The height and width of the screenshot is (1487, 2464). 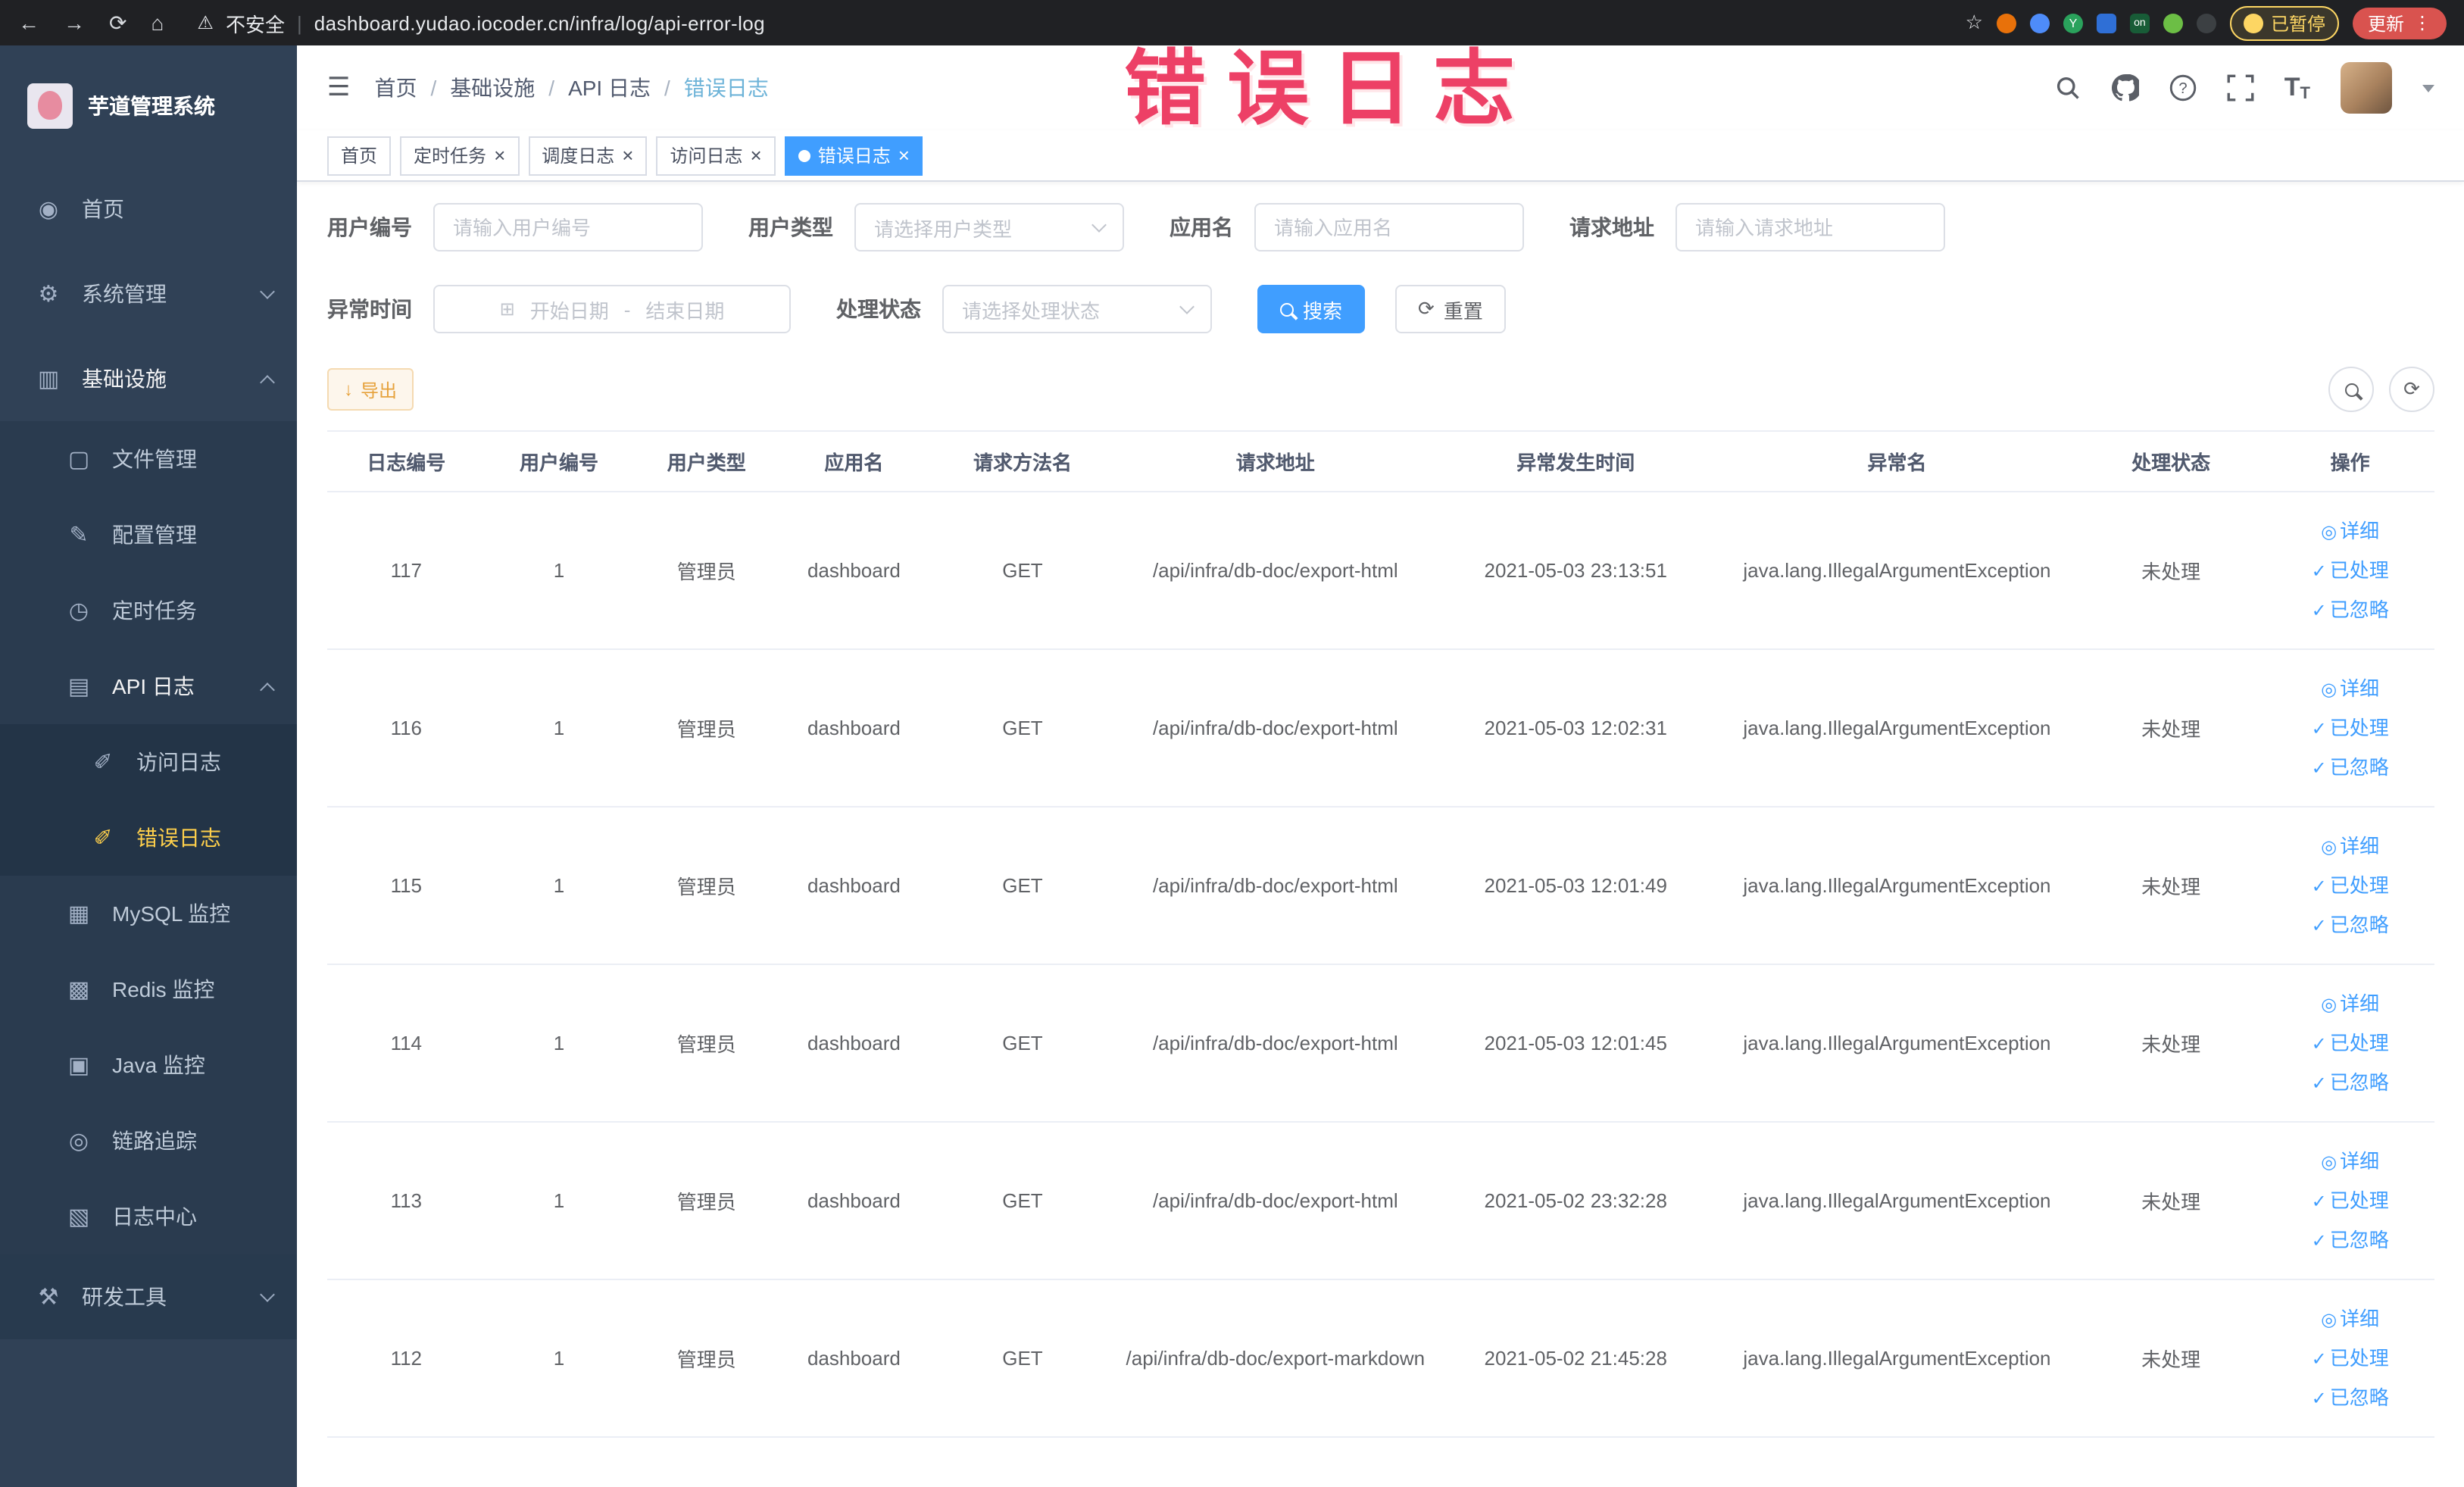 I want to click on column-header: 异常发生时间, so click(x=1575, y=461).